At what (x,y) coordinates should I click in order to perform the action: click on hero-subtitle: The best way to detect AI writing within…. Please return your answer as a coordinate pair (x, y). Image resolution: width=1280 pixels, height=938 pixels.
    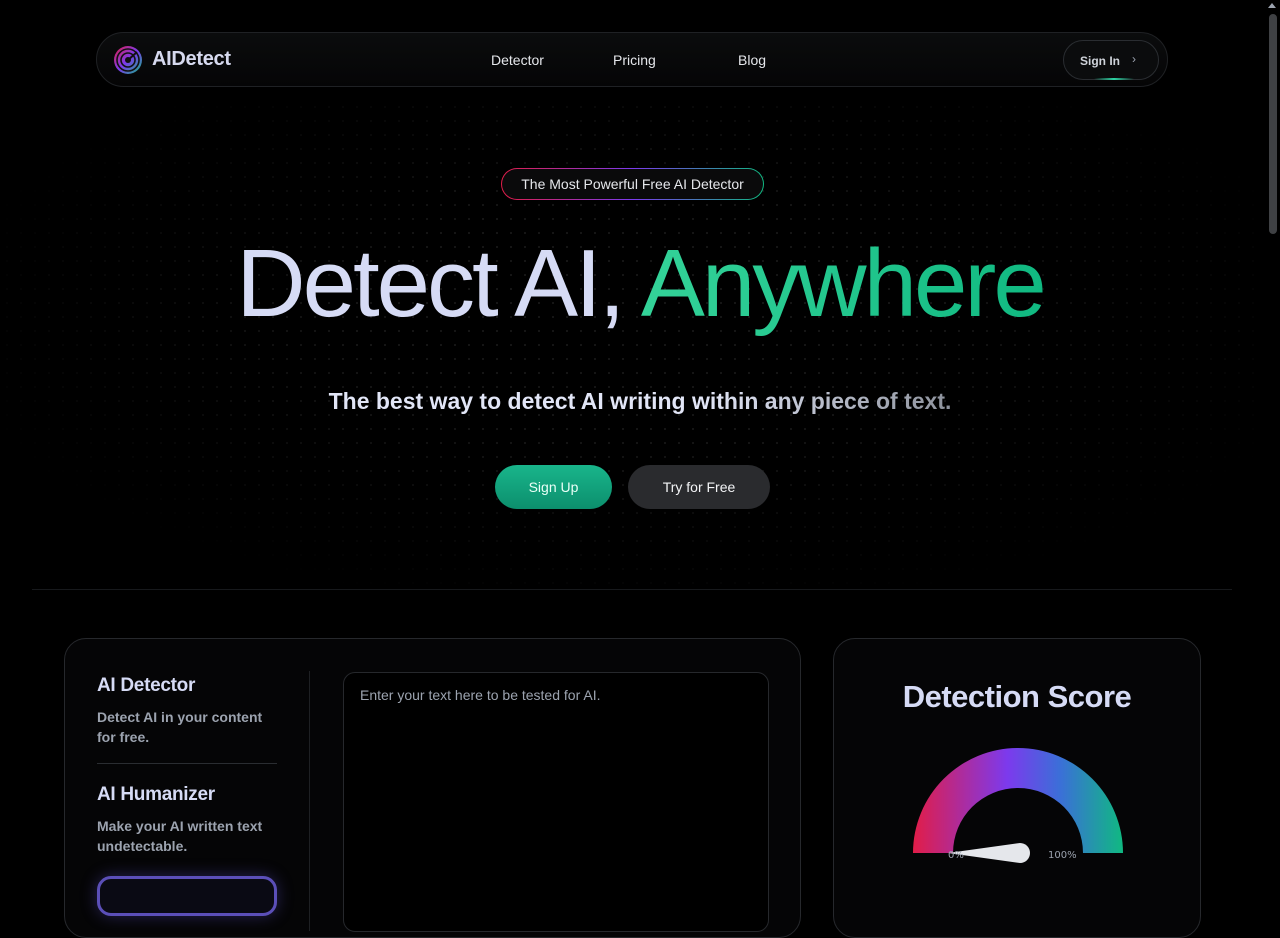
    Looking at the image, I should click on (640, 401).